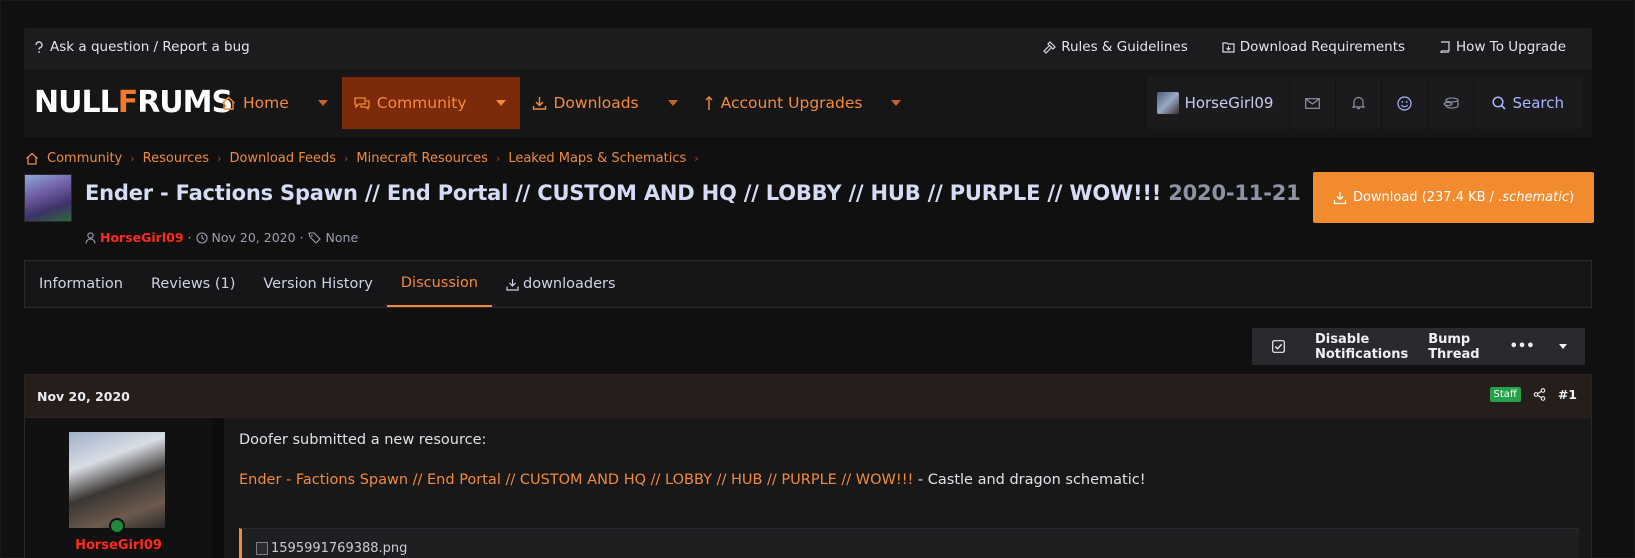 The height and width of the screenshot is (558, 1635). I want to click on post-divider, so click(218, 488).